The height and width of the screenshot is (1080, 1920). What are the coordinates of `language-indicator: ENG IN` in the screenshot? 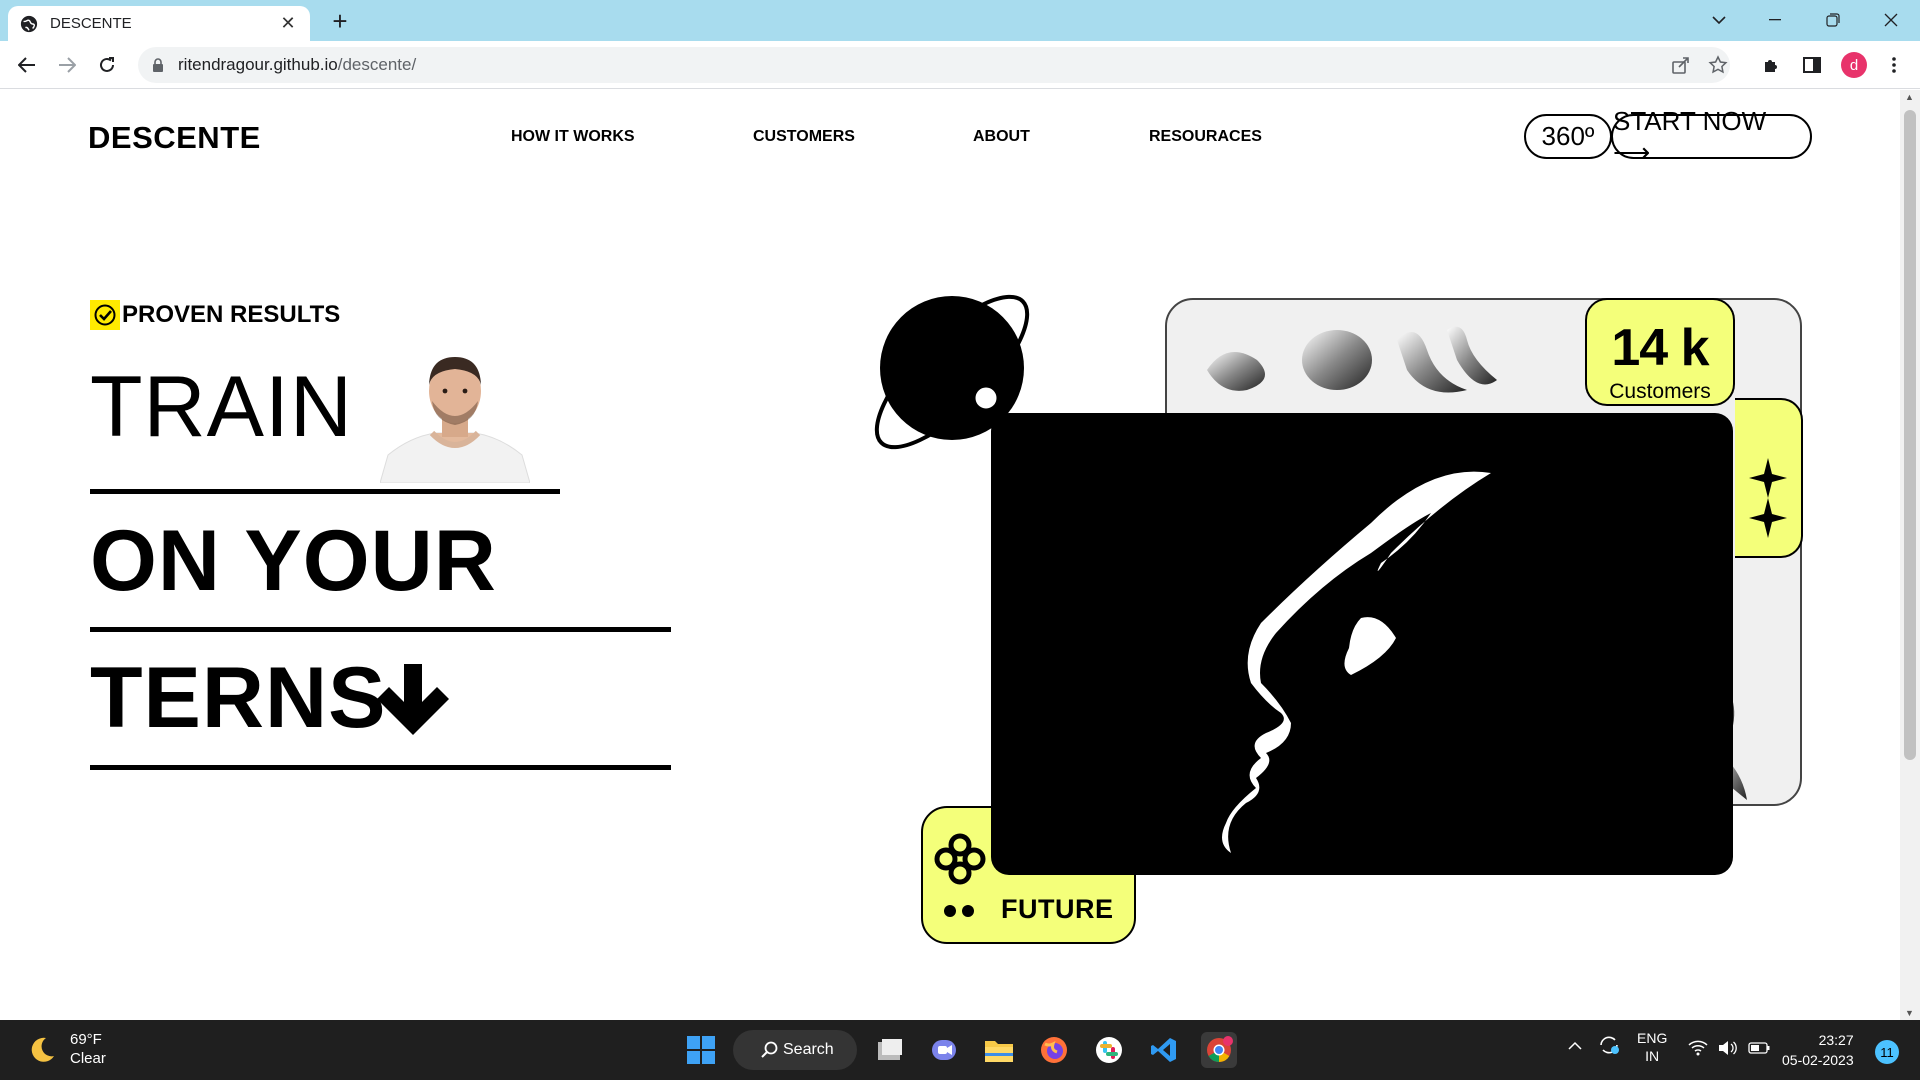 It's located at (1652, 1047).